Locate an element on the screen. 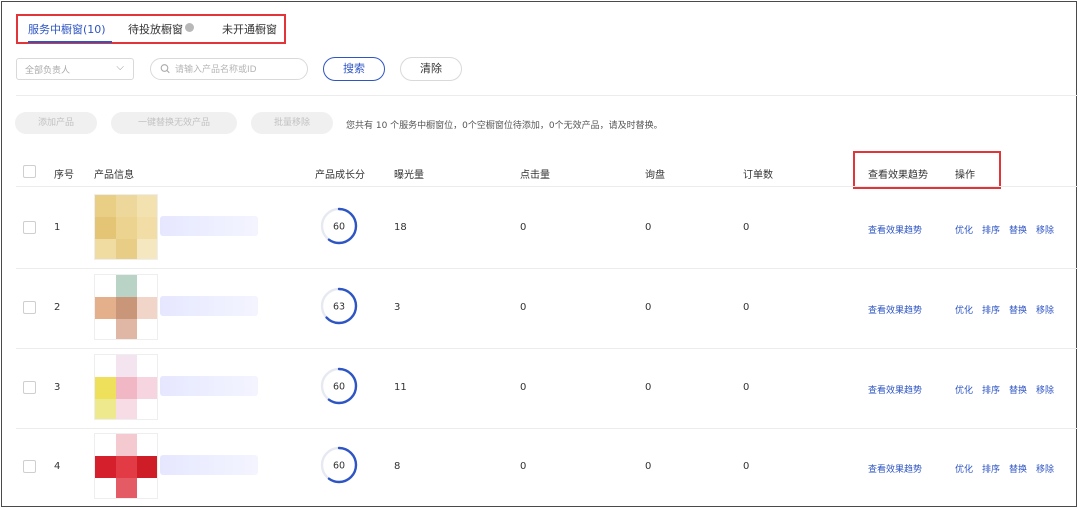  window-summary-notice: 您共有 10 个服务中橱窗位，0个空橱窗位待添加，0个无效产品，请及时替换。 is located at coordinates (504, 126).